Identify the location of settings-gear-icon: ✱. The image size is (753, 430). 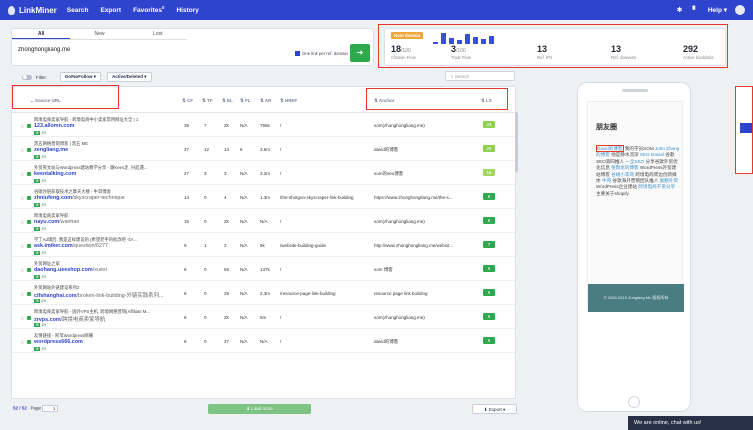
(680, 10).